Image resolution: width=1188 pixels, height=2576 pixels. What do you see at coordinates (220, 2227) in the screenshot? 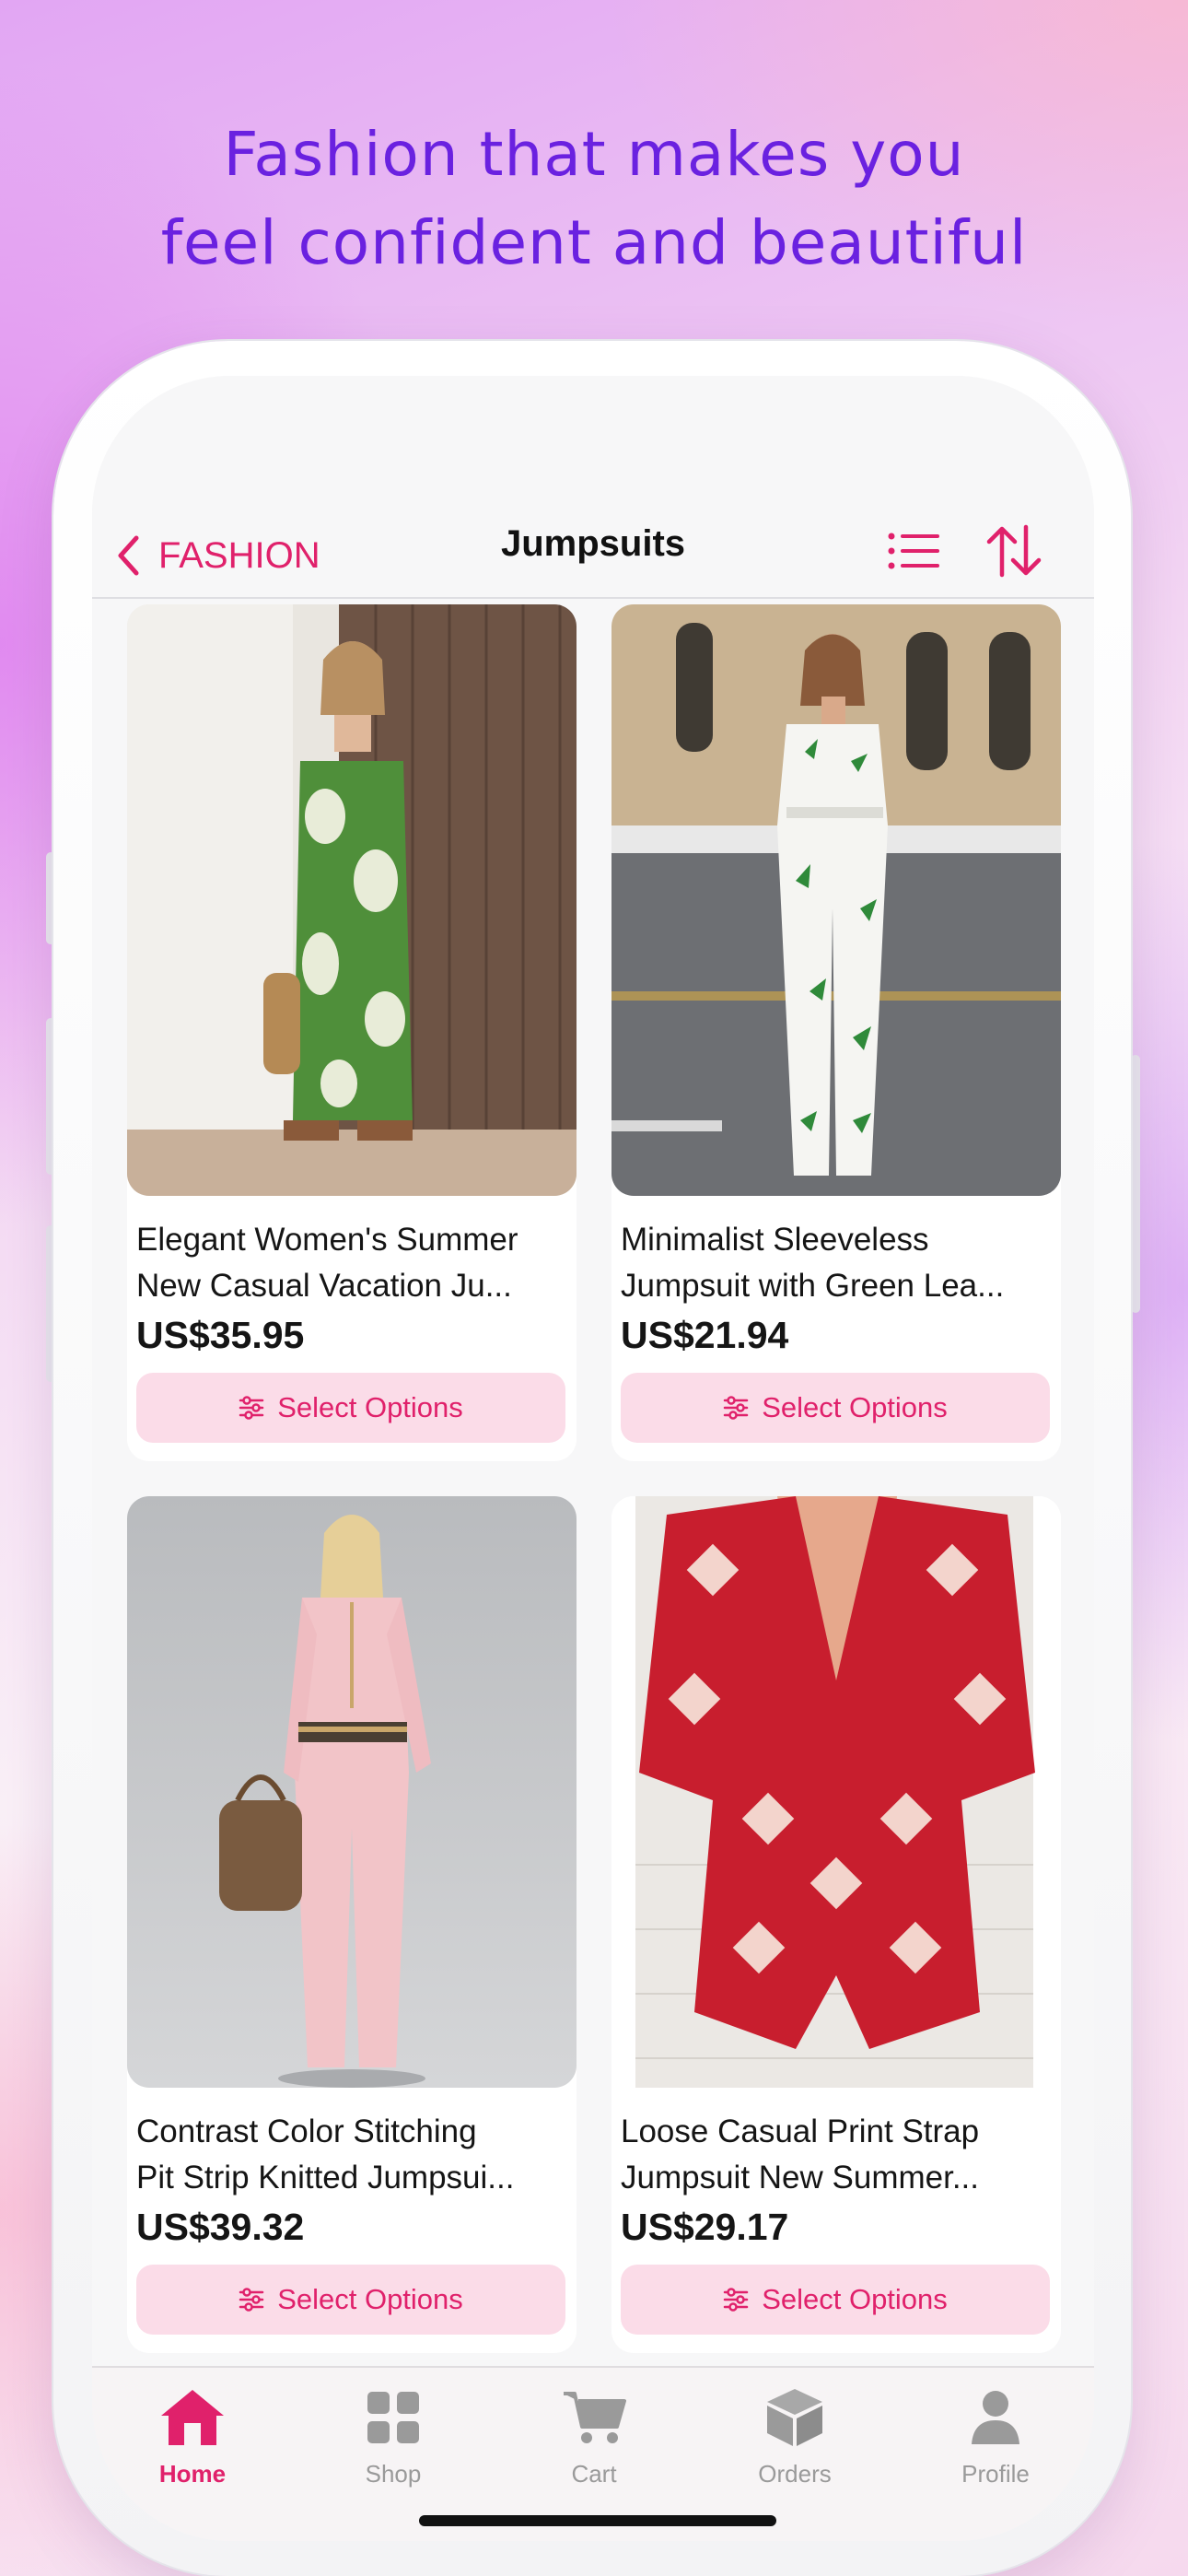
I see `product-price: US$39.32` at bounding box center [220, 2227].